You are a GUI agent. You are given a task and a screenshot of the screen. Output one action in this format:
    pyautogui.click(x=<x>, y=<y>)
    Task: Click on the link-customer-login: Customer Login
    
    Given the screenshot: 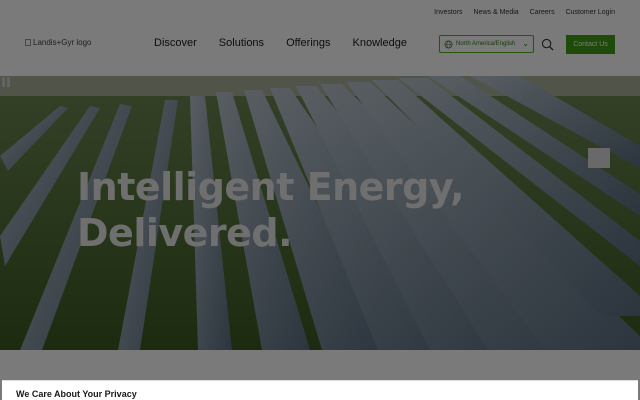 What is the action you would take?
    pyautogui.click(x=590, y=12)
    